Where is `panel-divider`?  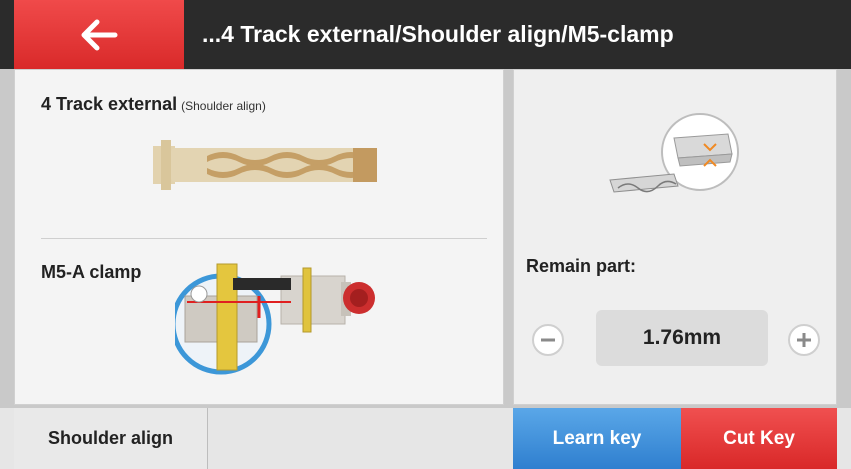
panel-divider is located at coordinates (264, 238).